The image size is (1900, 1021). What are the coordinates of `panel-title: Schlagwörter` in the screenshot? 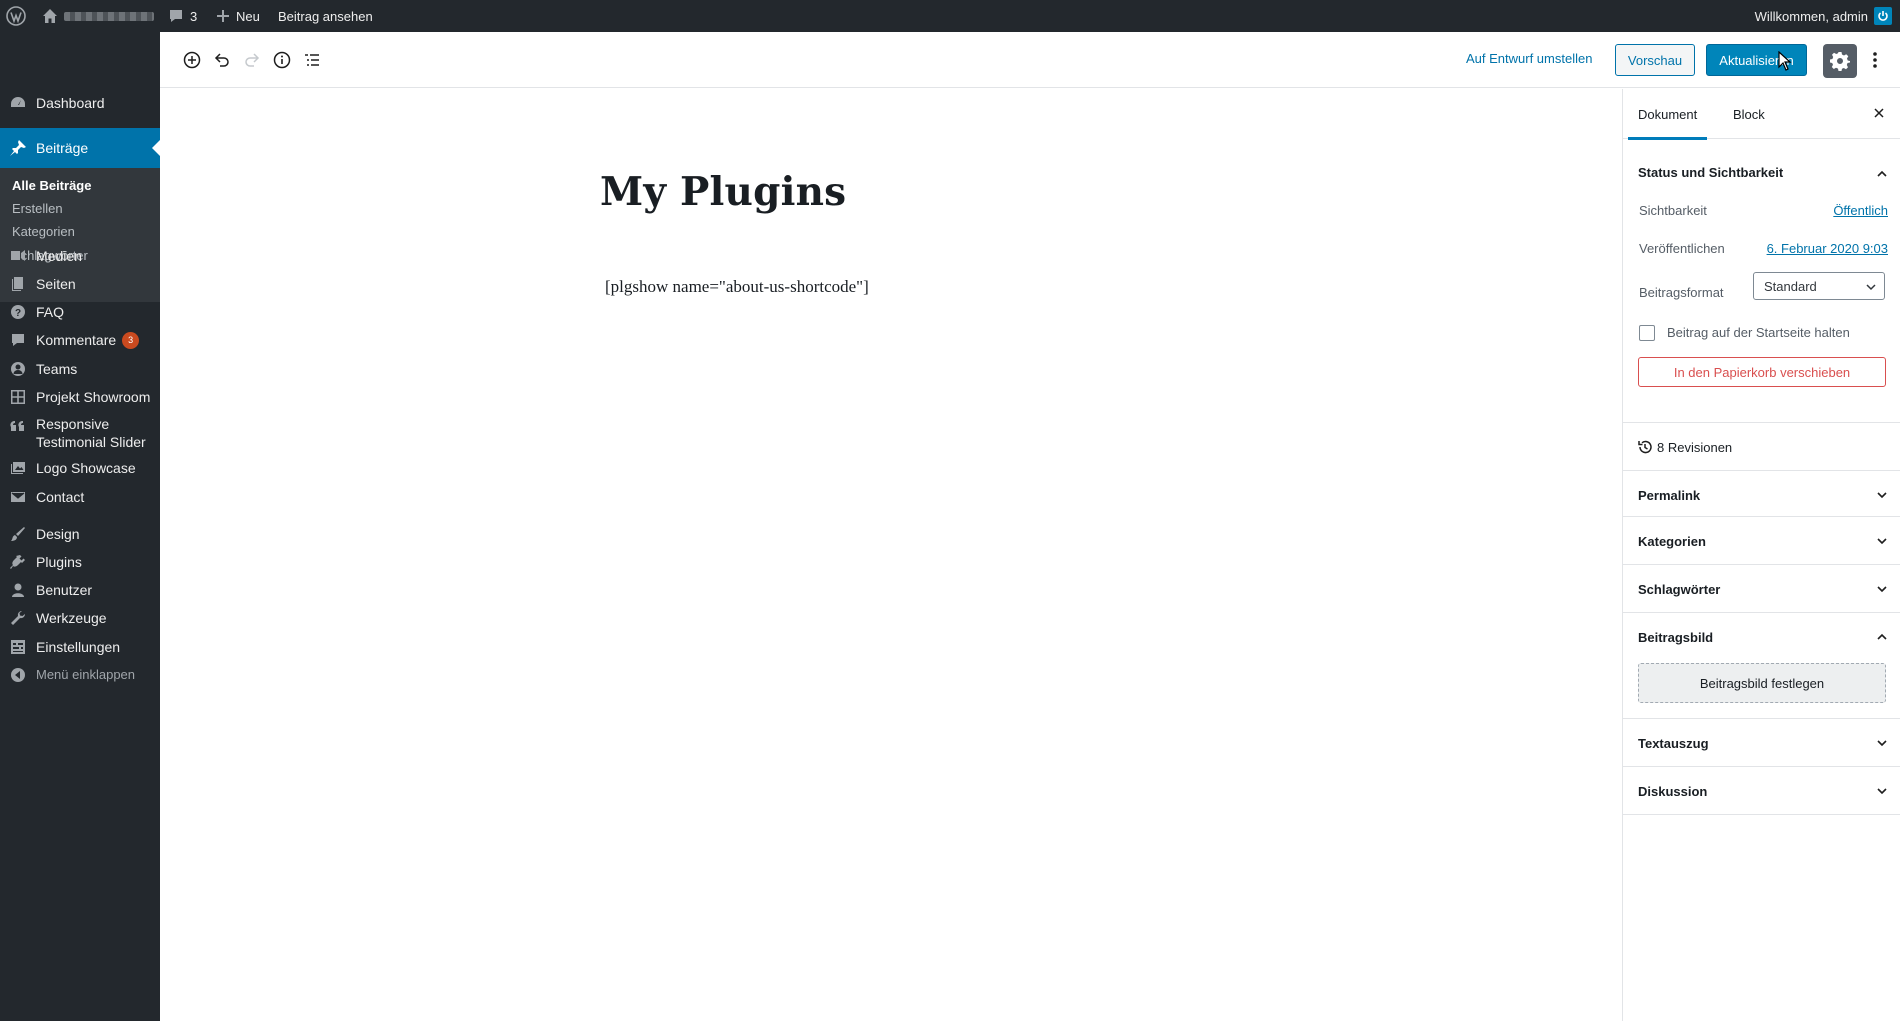 It's located at (1679, 589).